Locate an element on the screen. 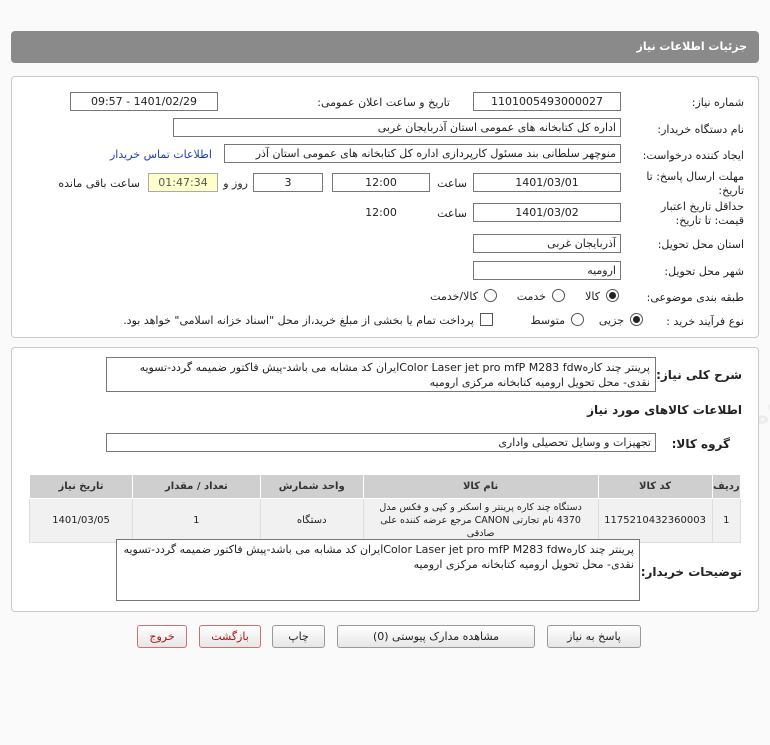 The image size is (770, 745). buyer-org-label: نام دستگاه خریدار: is located at coordinates (700, 129).